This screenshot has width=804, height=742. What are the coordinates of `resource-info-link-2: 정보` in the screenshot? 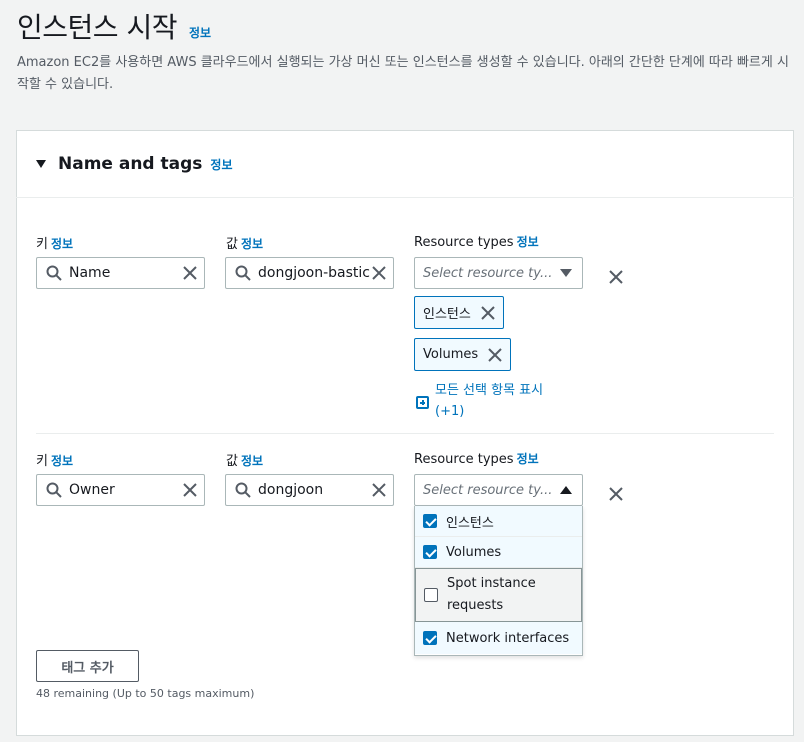 It's located at (528, 459).